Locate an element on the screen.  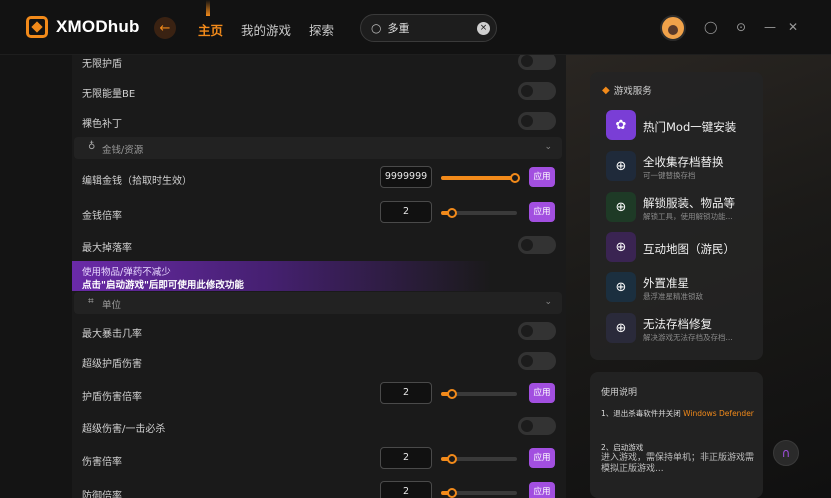
setting-row: 超级伤害/一击必杀 is located at coordinates (319, 426).